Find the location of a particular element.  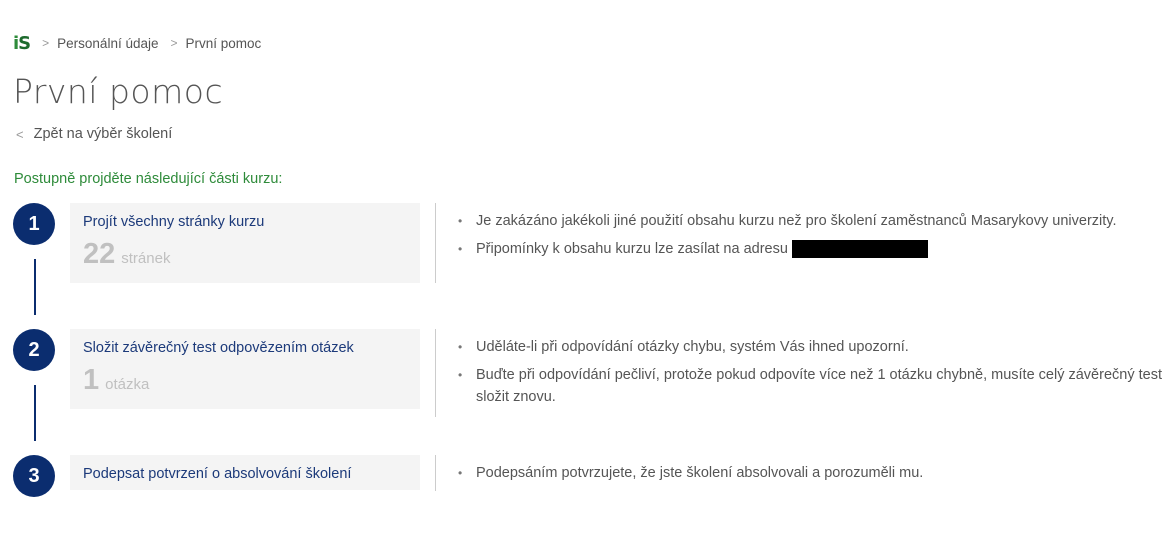

step-title: Složit závěrečný test odpovězením otázek is located at coordinates (218, 348).